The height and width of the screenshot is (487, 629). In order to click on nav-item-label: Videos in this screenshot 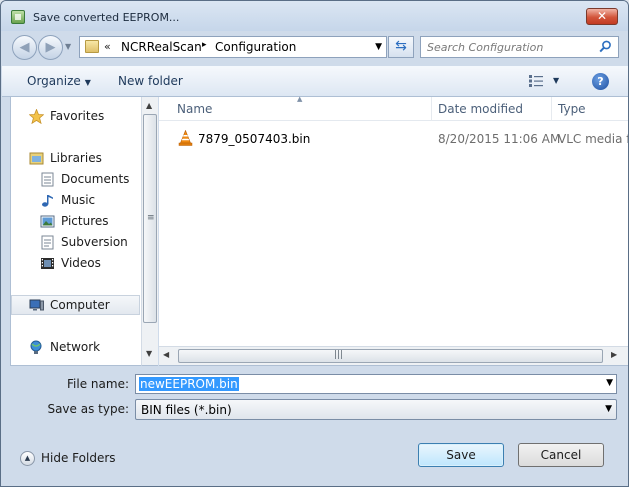, I will do `click(81, 263)`.